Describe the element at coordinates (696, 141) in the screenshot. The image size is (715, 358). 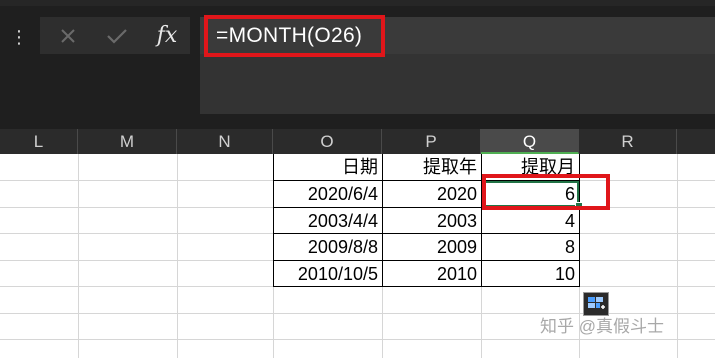
I see `column-header-next` at that location.